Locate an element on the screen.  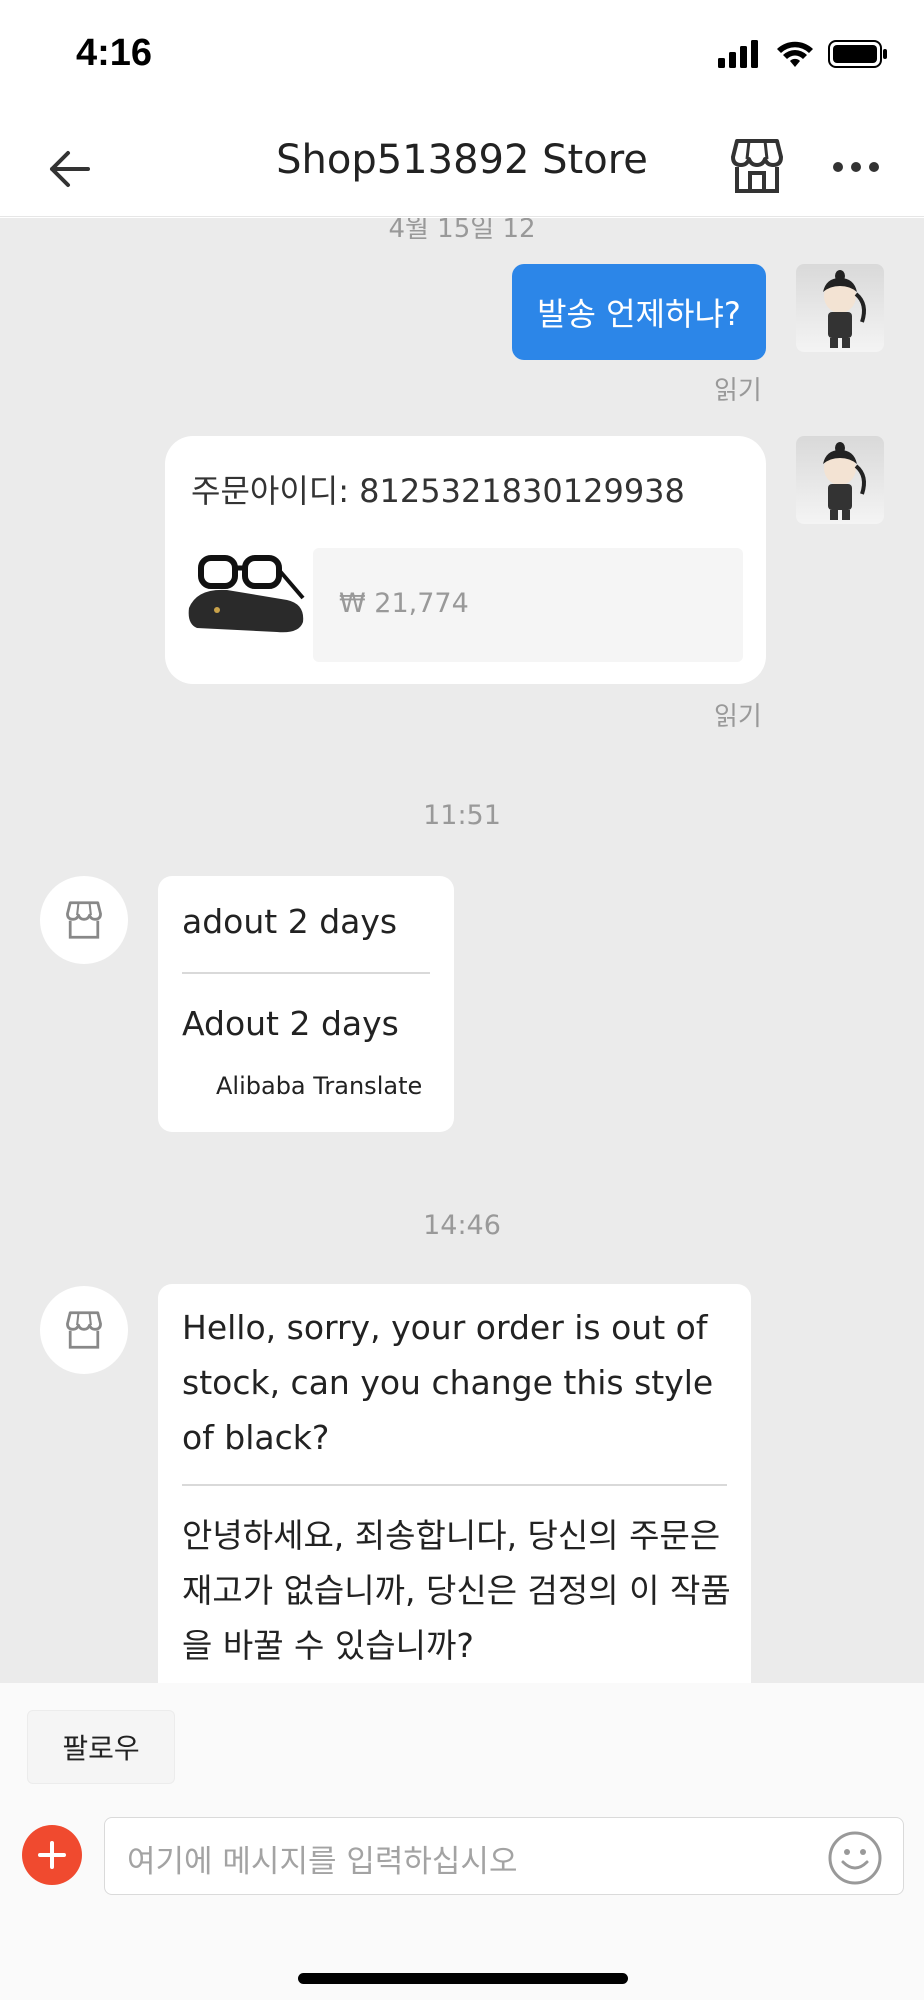
translate-credit: Alibaba Translate is located at coordinates (319, 1086).